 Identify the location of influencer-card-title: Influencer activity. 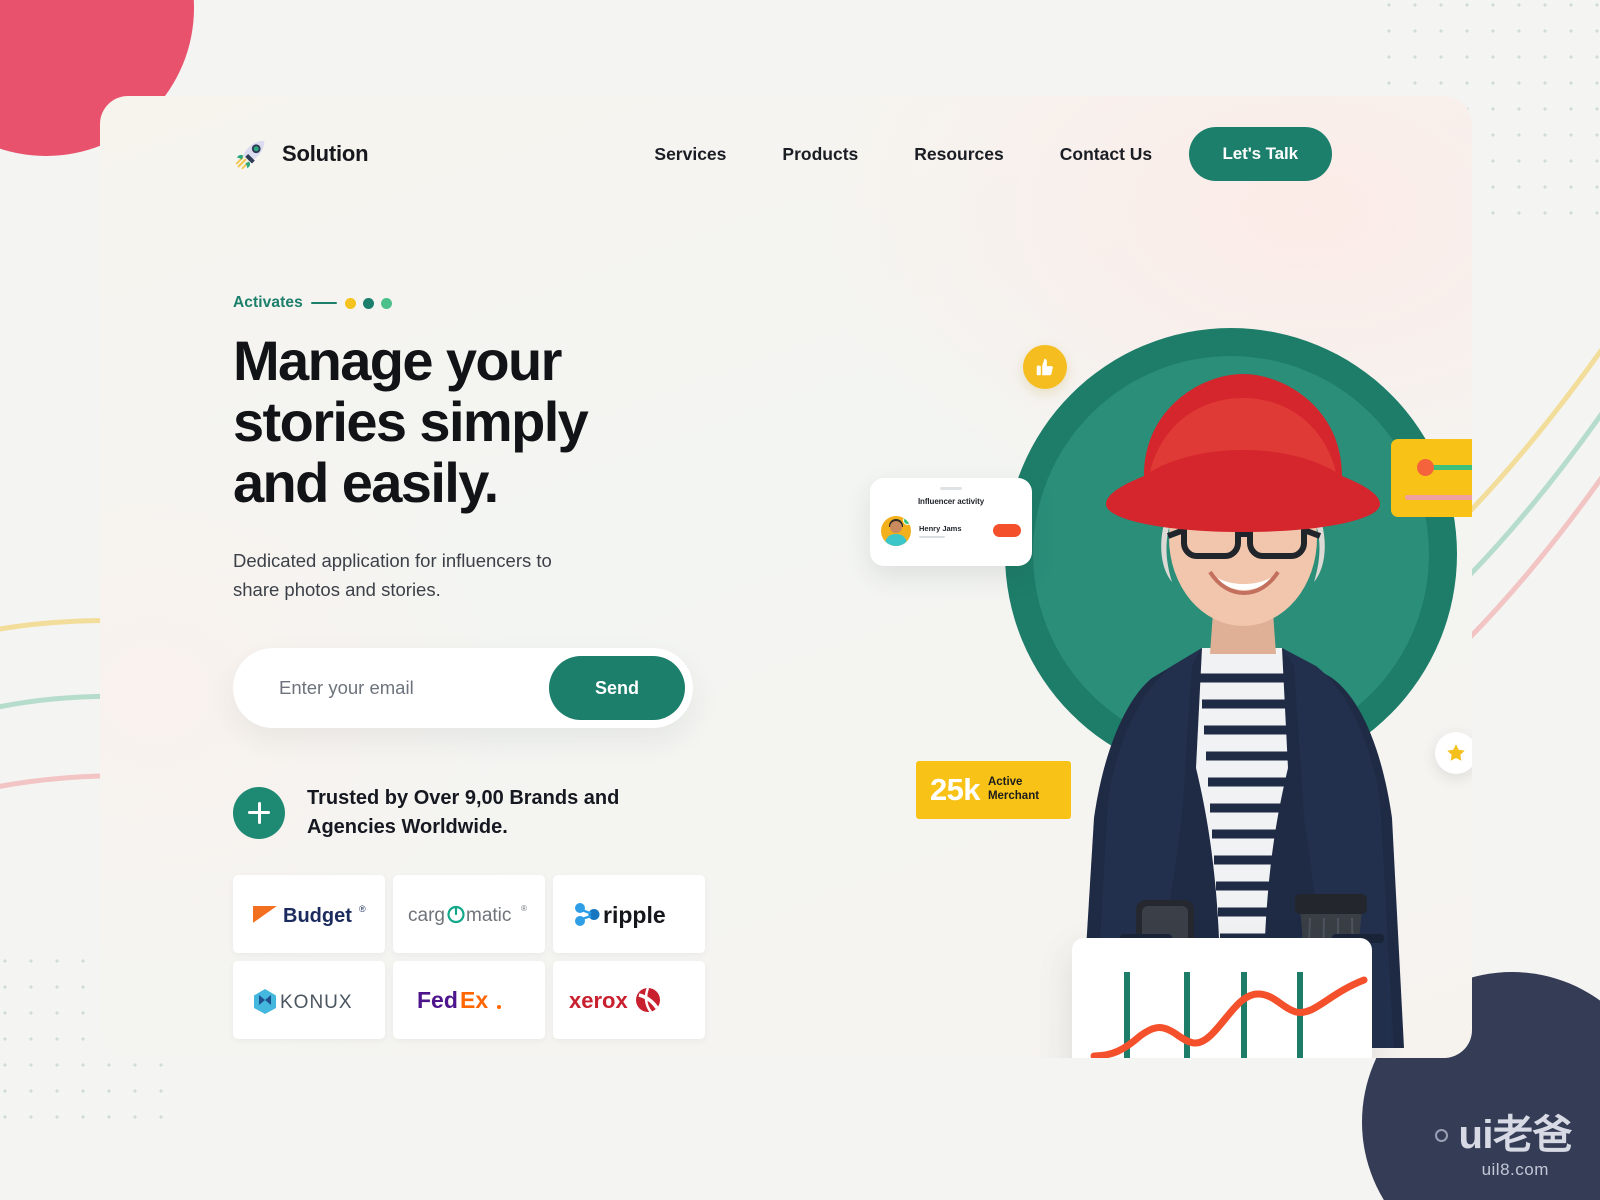
(951, 501).